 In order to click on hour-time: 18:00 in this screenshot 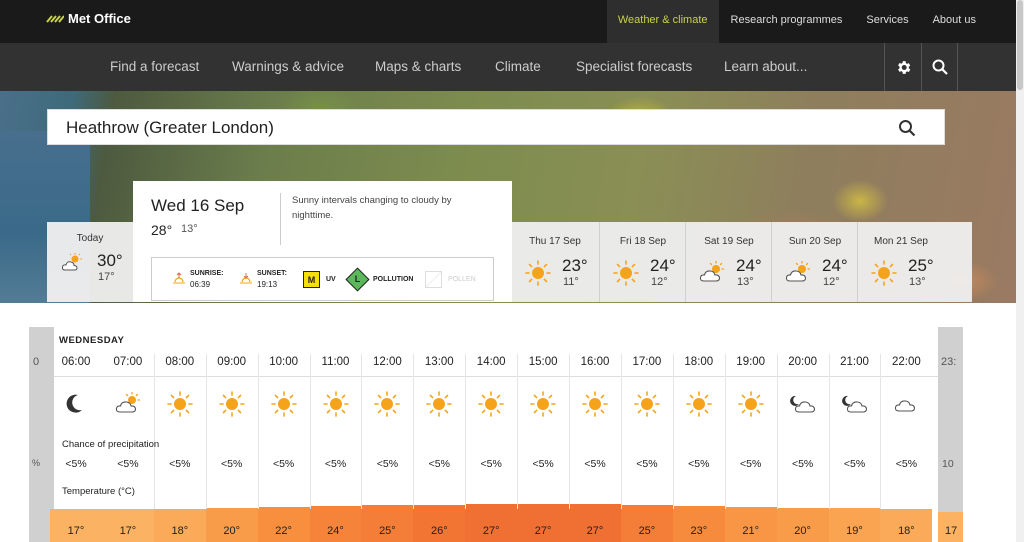, I will do `click(699, 362)`.